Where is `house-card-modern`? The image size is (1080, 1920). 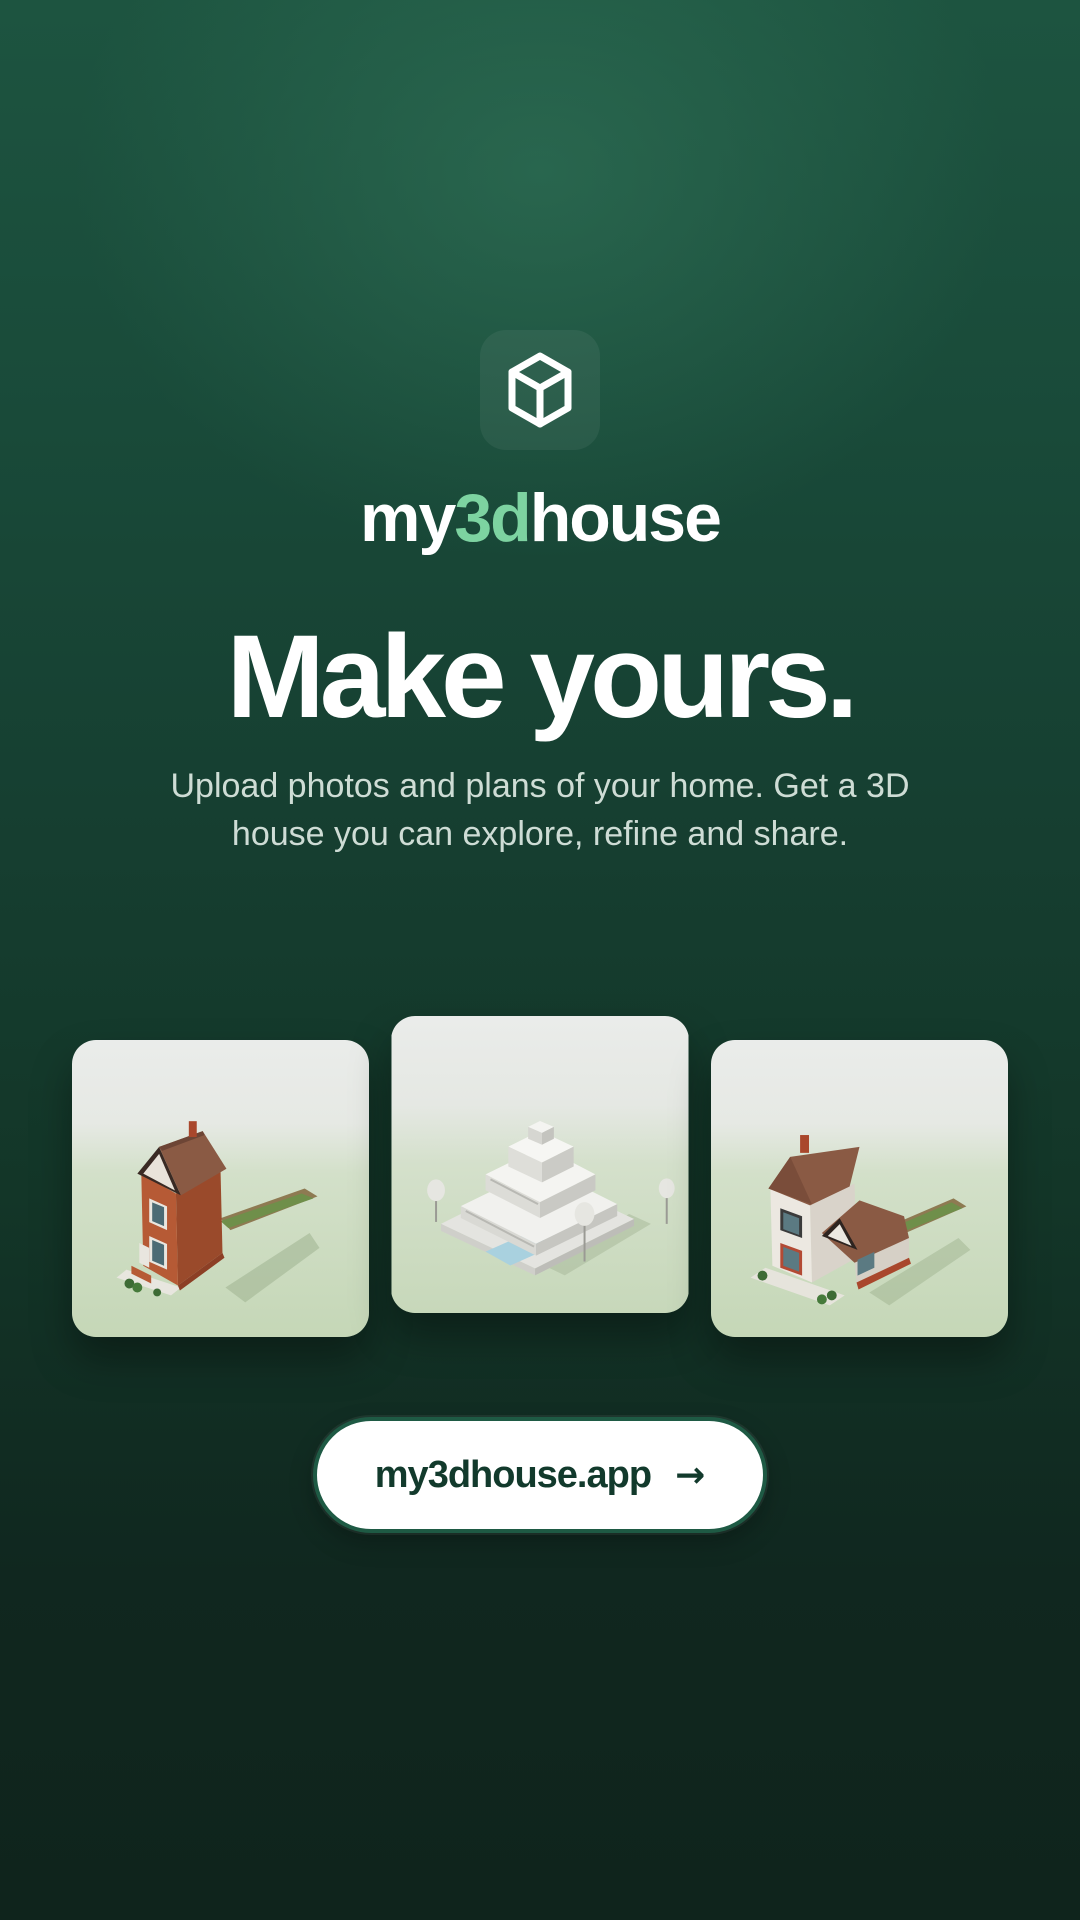 house-card-modern is located at coordinates (540, 1164).